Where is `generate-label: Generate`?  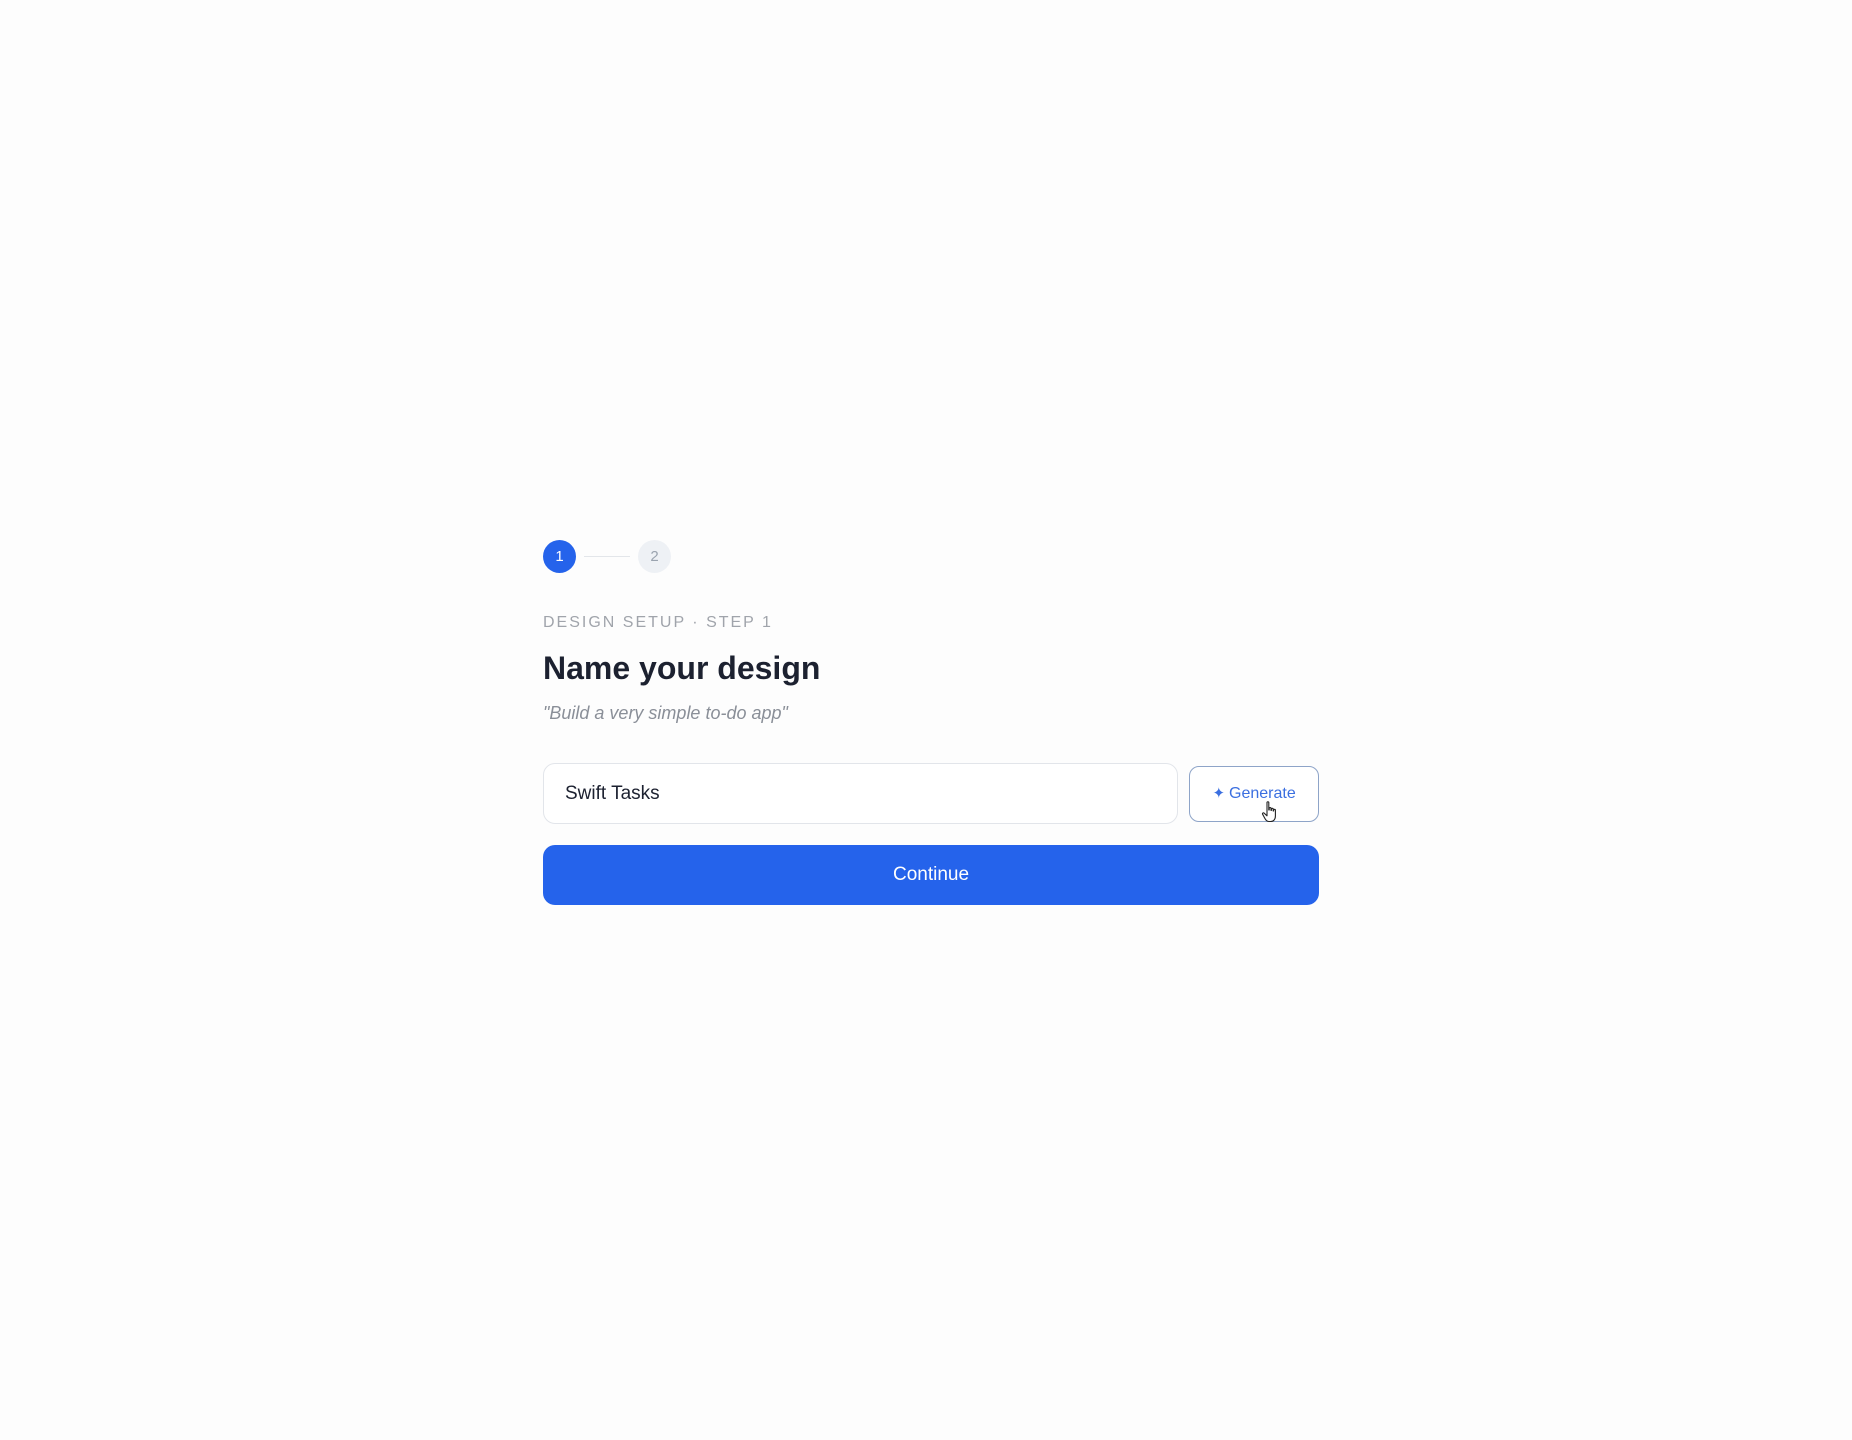 generate-label: Generate is located at coordinates (1262, 793).